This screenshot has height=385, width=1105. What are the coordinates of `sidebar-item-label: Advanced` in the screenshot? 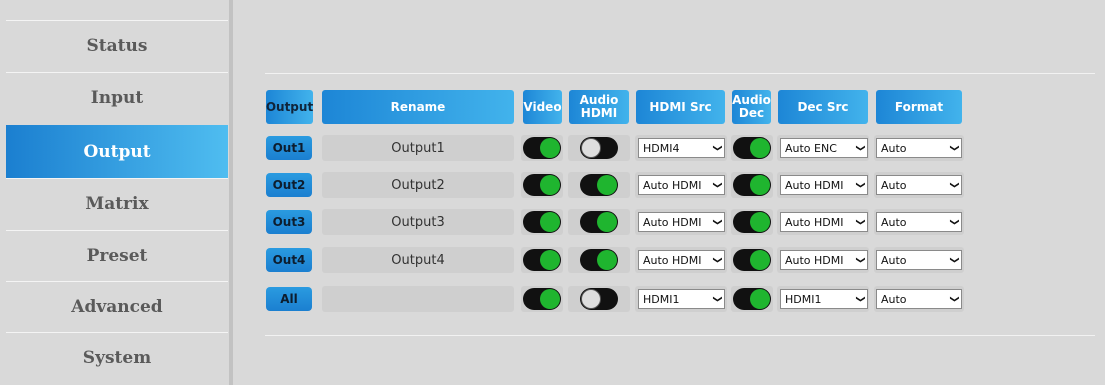 It's located at (117, 307).